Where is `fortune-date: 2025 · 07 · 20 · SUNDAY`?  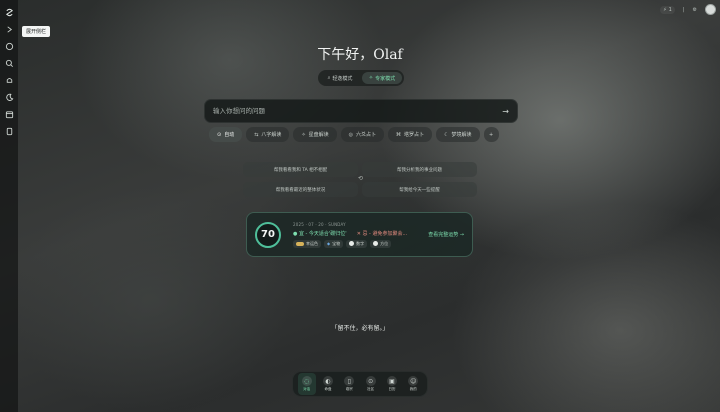 fortune-date: 2025 · 07 · 20 · SUNDAY is located at coordinates (319, 224).